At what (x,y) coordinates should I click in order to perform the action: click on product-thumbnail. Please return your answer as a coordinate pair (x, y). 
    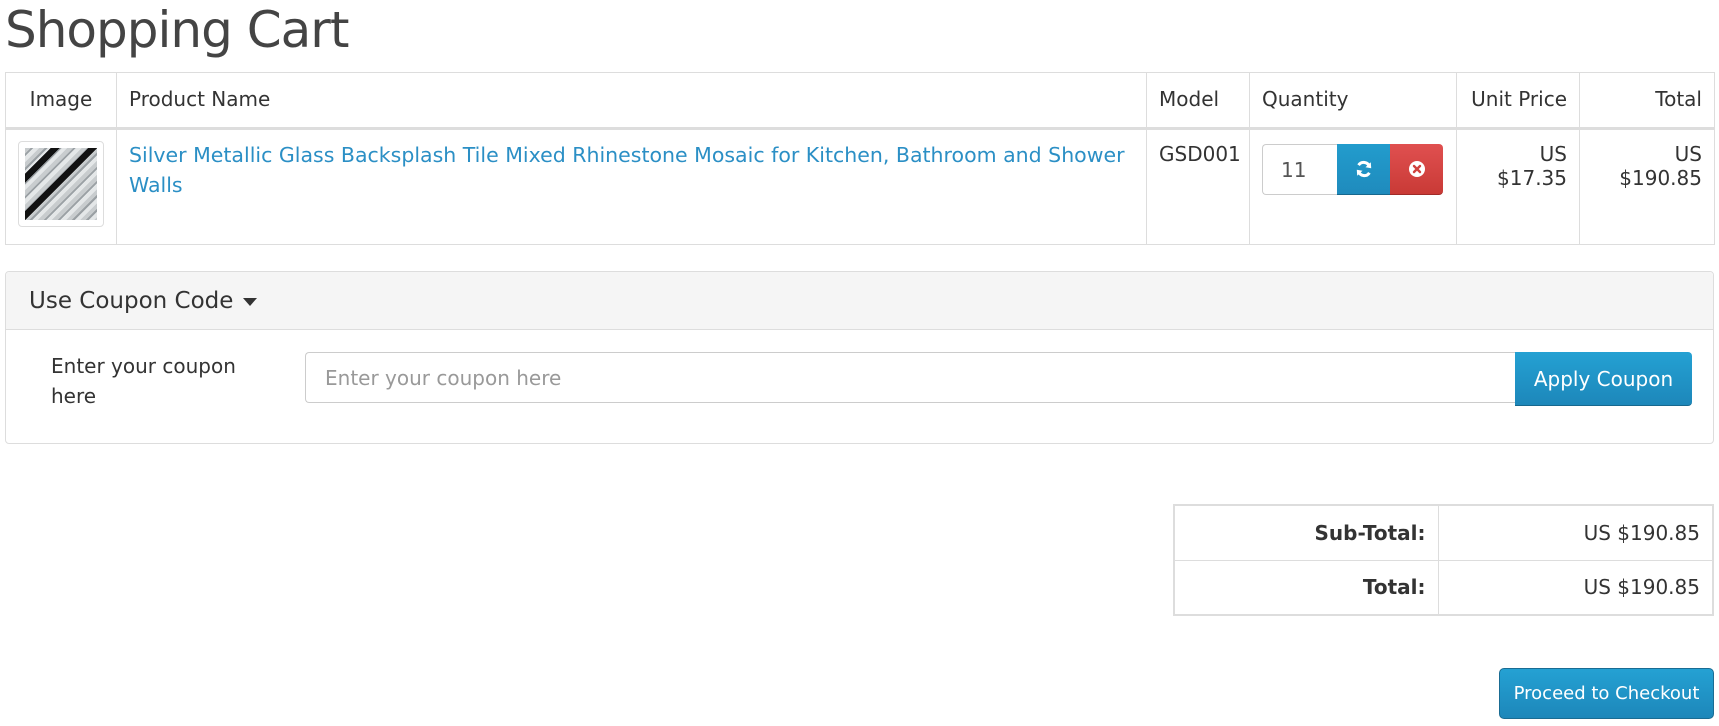
    Looking at the image, I should click on (61, 184).